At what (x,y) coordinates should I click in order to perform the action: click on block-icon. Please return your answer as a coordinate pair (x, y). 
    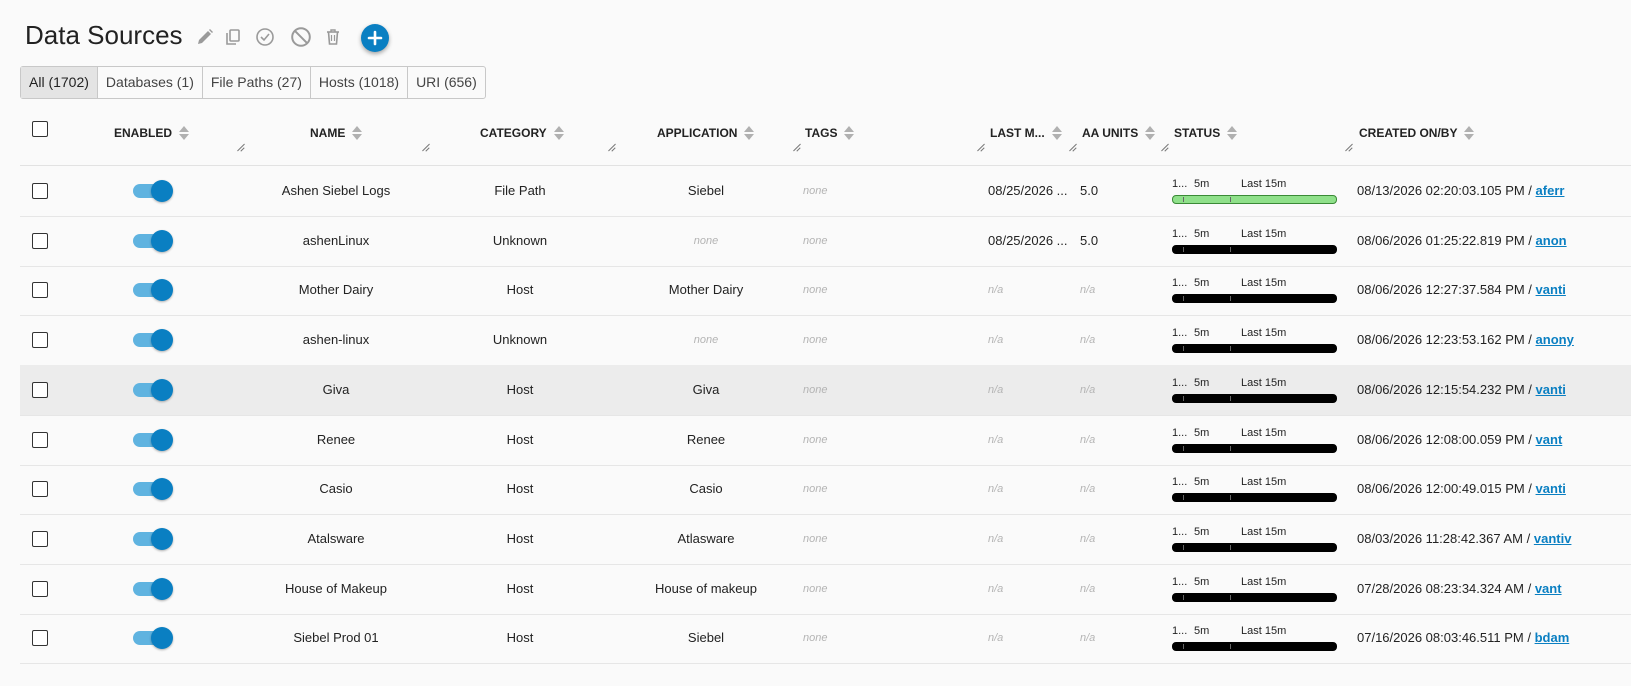
    Looking at the image, I should click on (301, 37).